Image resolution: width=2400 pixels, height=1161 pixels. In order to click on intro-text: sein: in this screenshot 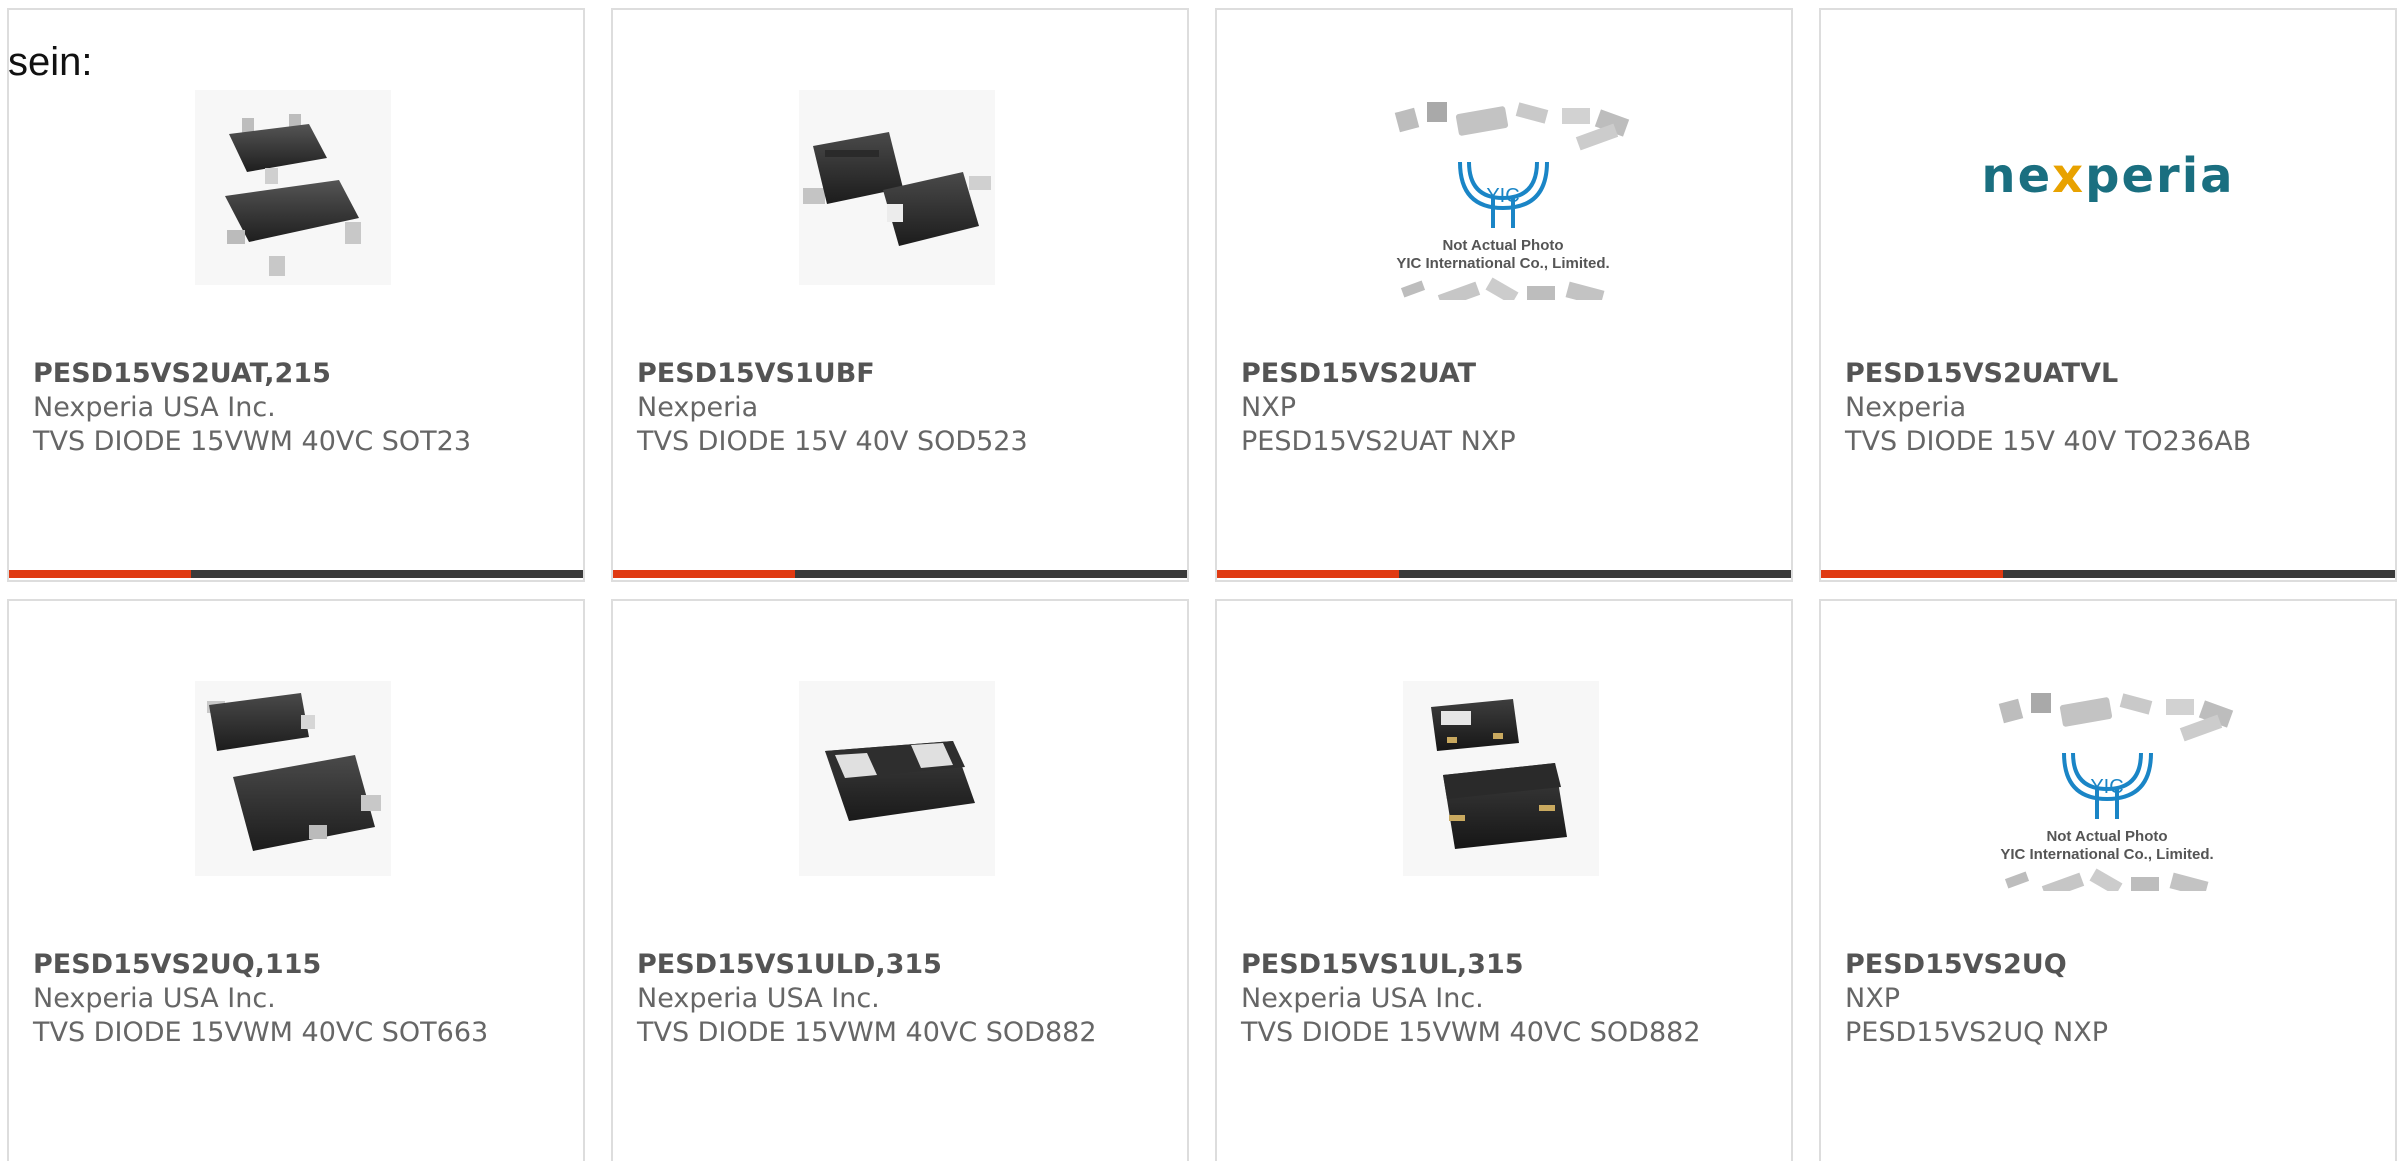, I will do `click(50, 62)`.